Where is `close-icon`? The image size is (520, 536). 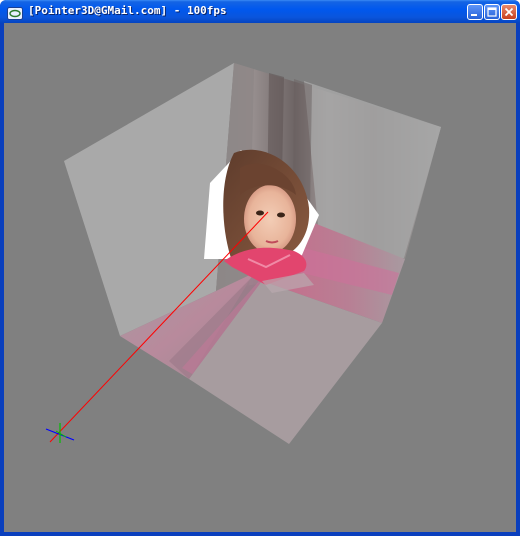
close-icon is located at coordinates (509, 12).